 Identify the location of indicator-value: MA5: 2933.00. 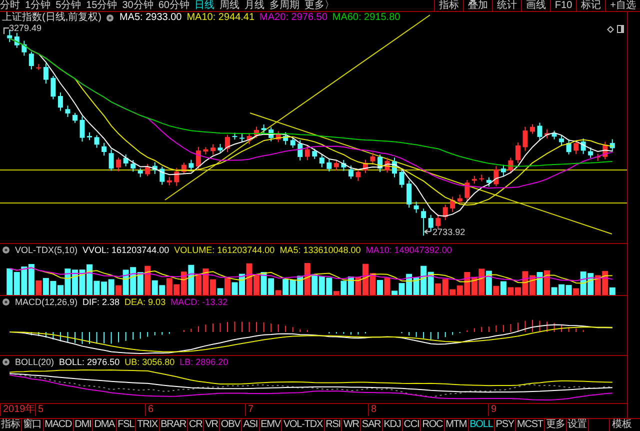
(150, 18).